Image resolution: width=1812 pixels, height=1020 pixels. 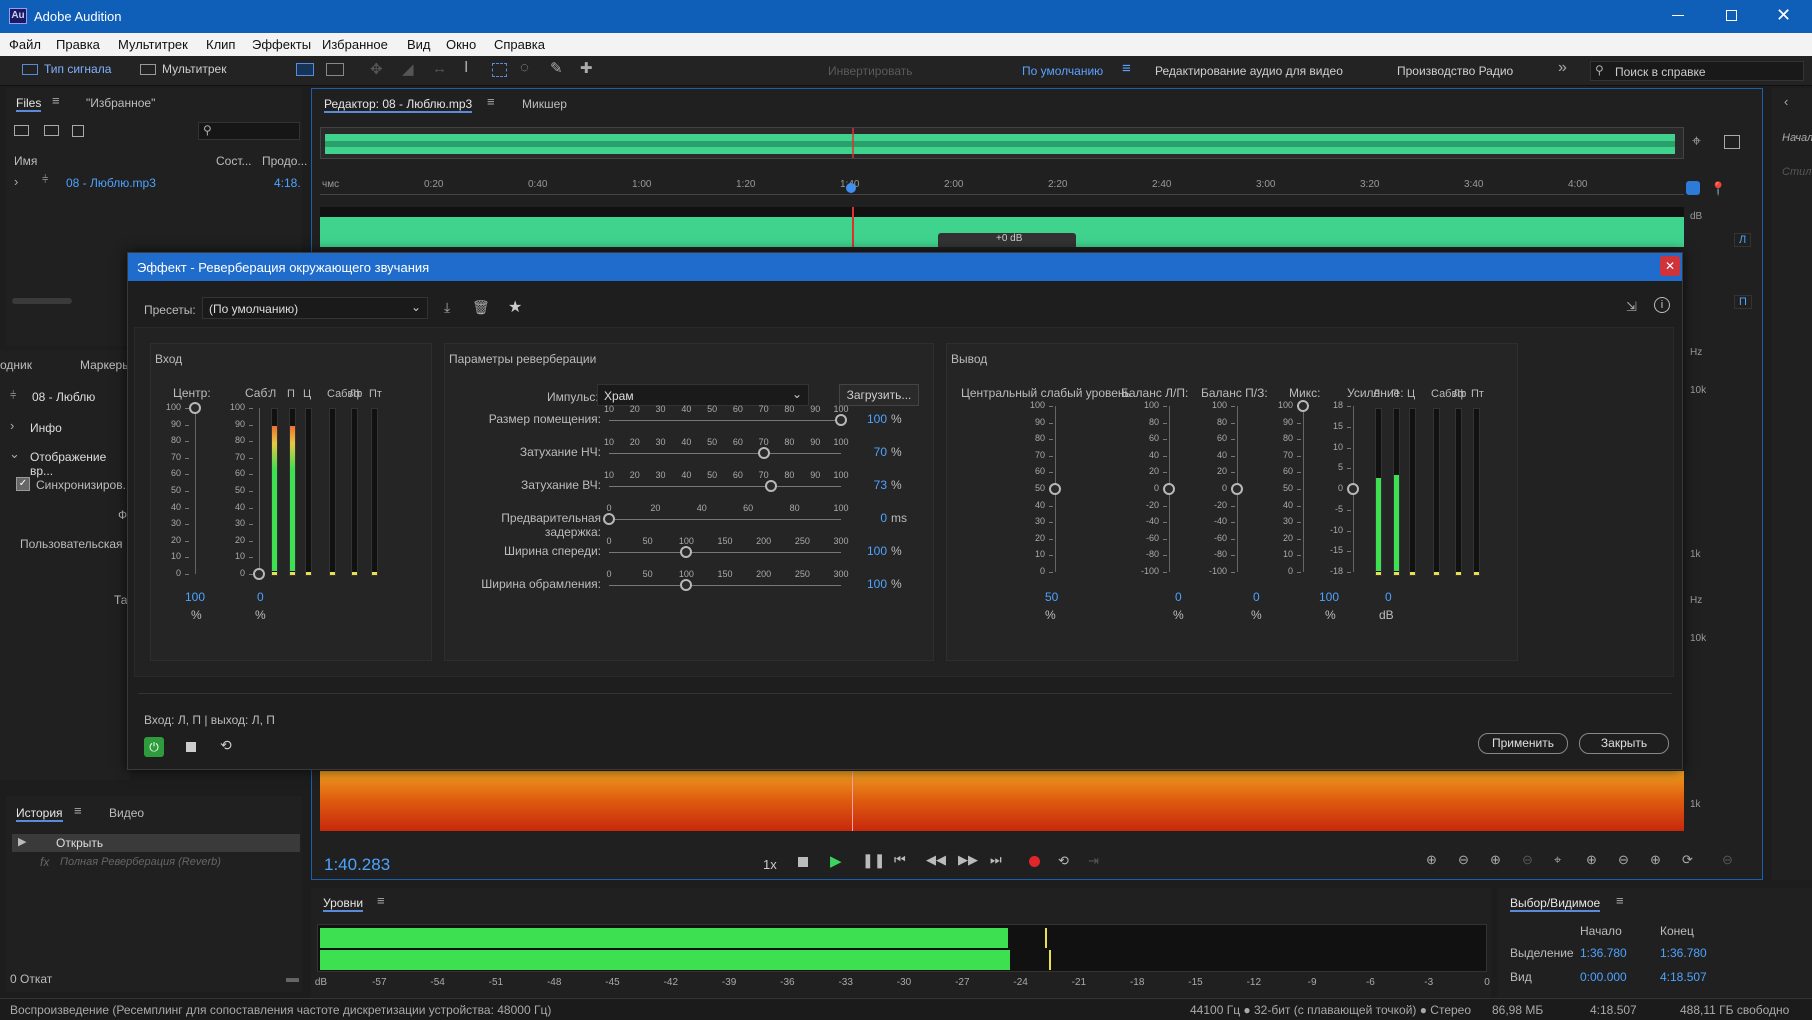 I want to click on brush-tool-icon: ✎, so click(x=556, y=68).